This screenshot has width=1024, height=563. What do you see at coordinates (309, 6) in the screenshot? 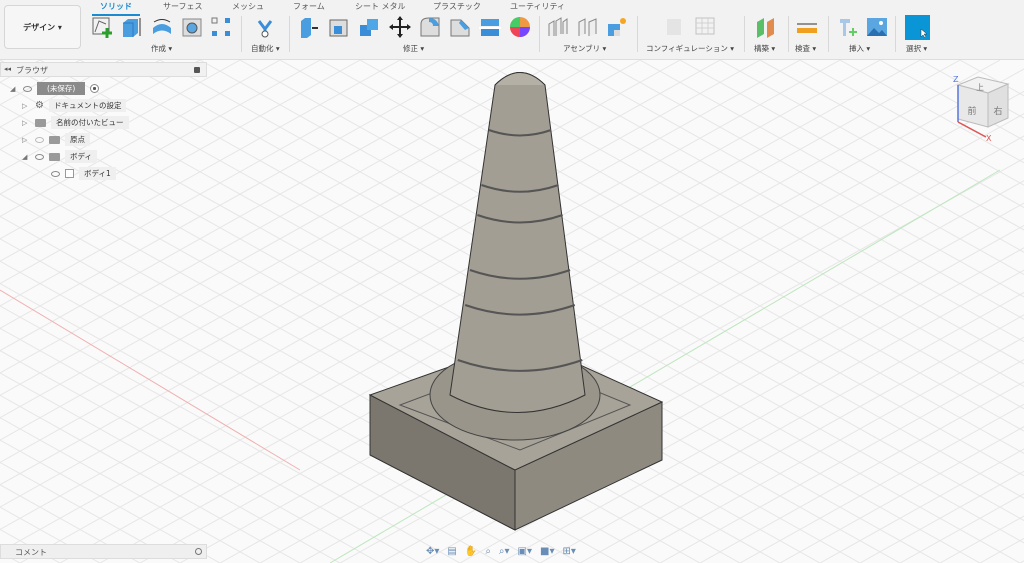
I see `tab-form: フォーム` at bounding box center [309, 6].